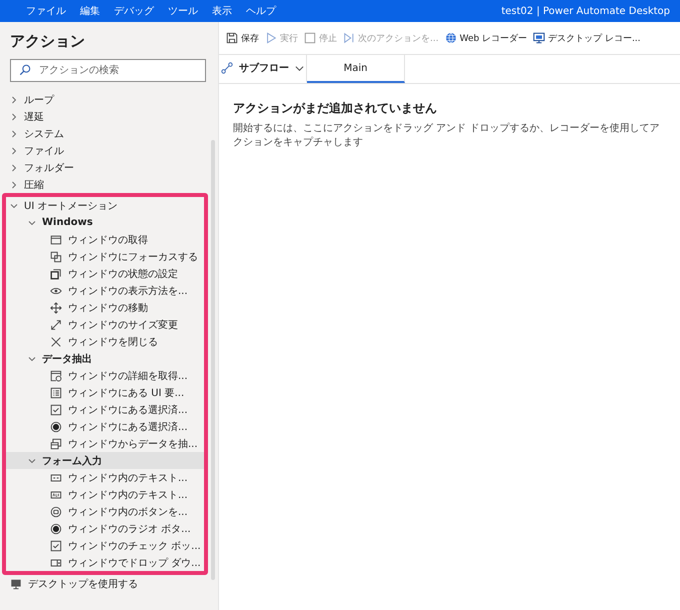 This screenshot has width=680, height=610. Describe the element at coordinates (242, 38) in the screenshot. I see `toolbar-button: 保存` at that location.